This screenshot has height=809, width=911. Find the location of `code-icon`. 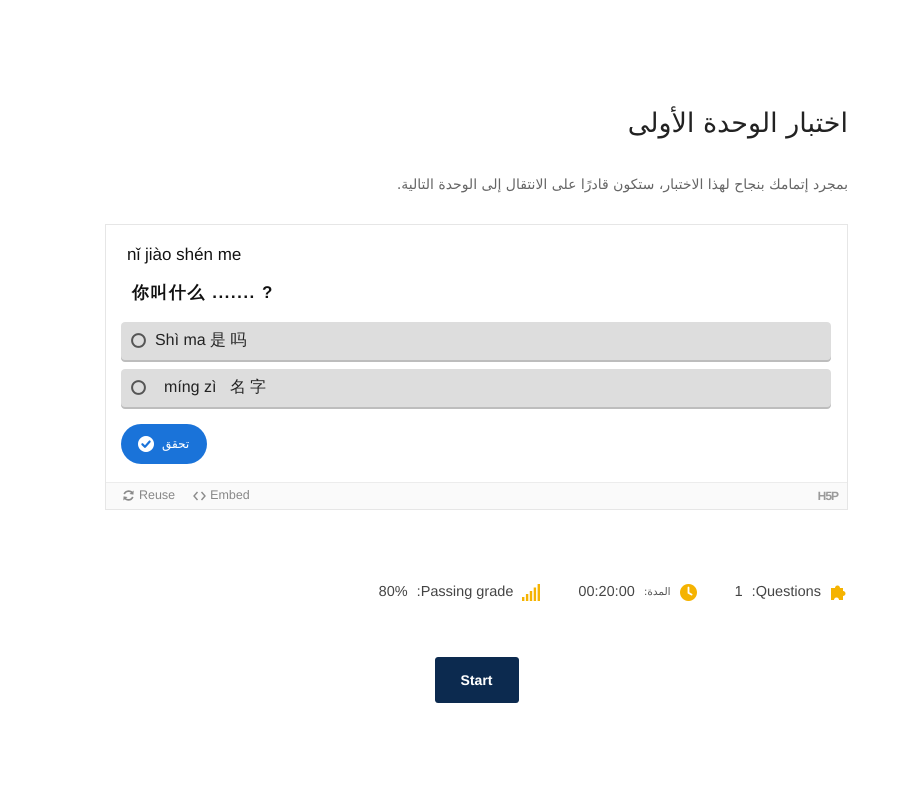

code-icon is located at coordinates (199, 495).